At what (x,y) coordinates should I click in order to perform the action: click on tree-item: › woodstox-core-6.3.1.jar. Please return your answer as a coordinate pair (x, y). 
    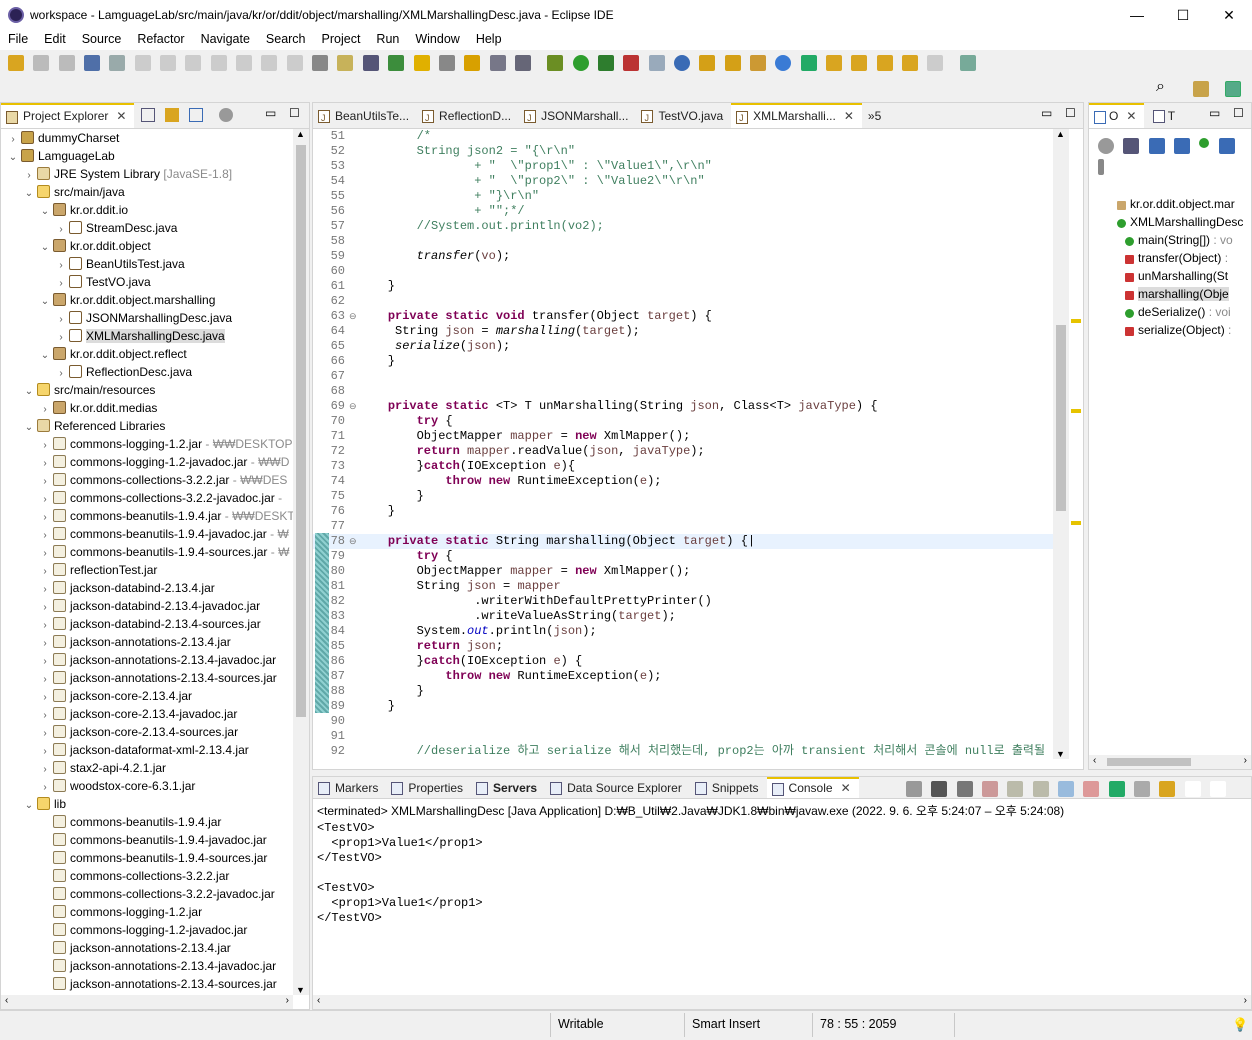
    Looking at the image, I should click on (147, 786).